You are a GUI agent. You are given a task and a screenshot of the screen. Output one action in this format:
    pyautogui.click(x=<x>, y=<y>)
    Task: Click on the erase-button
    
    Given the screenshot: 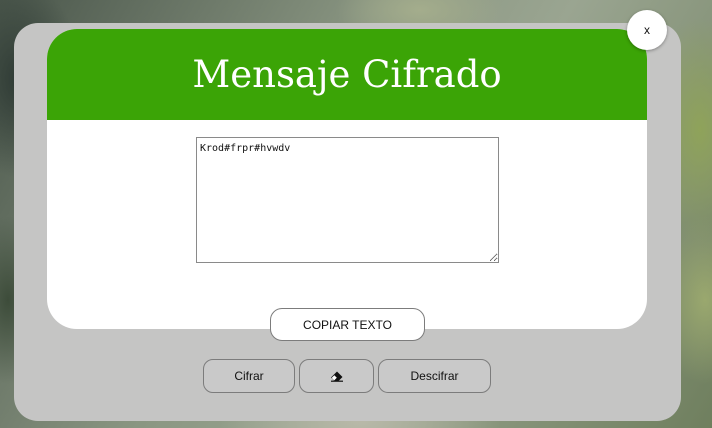 What is the action you would take?
    pyautogui.click(x=336, y=376)
    